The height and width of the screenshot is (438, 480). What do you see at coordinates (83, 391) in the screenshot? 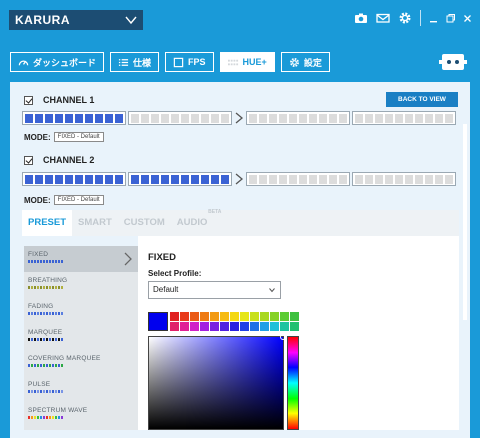
I see `effect-swatch` at bounding box center [83, 391].